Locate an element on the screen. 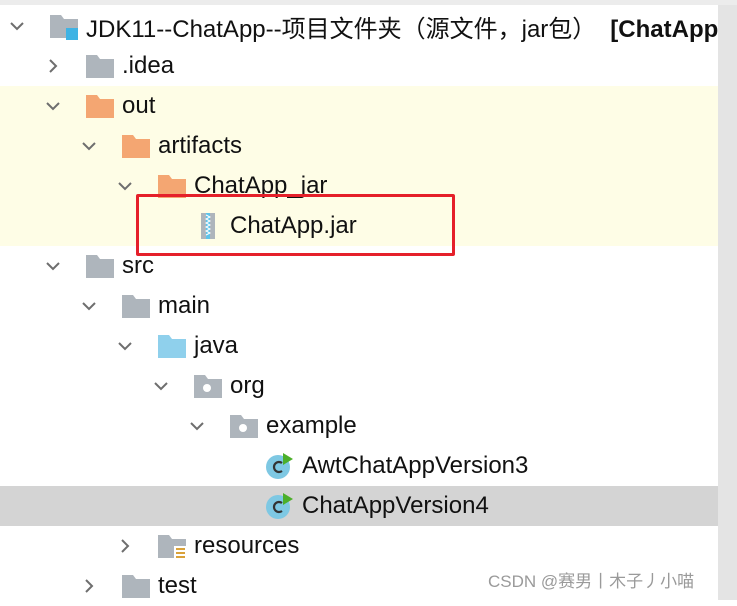  top-edge is located at coordinates (368, 2).